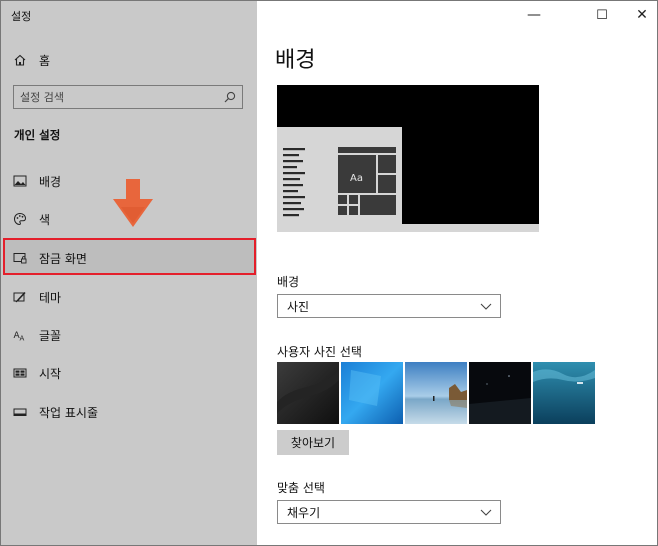  Describe the element at coordinates (21, 16) in the screenshot. I see `app-title: 설정` at that location.